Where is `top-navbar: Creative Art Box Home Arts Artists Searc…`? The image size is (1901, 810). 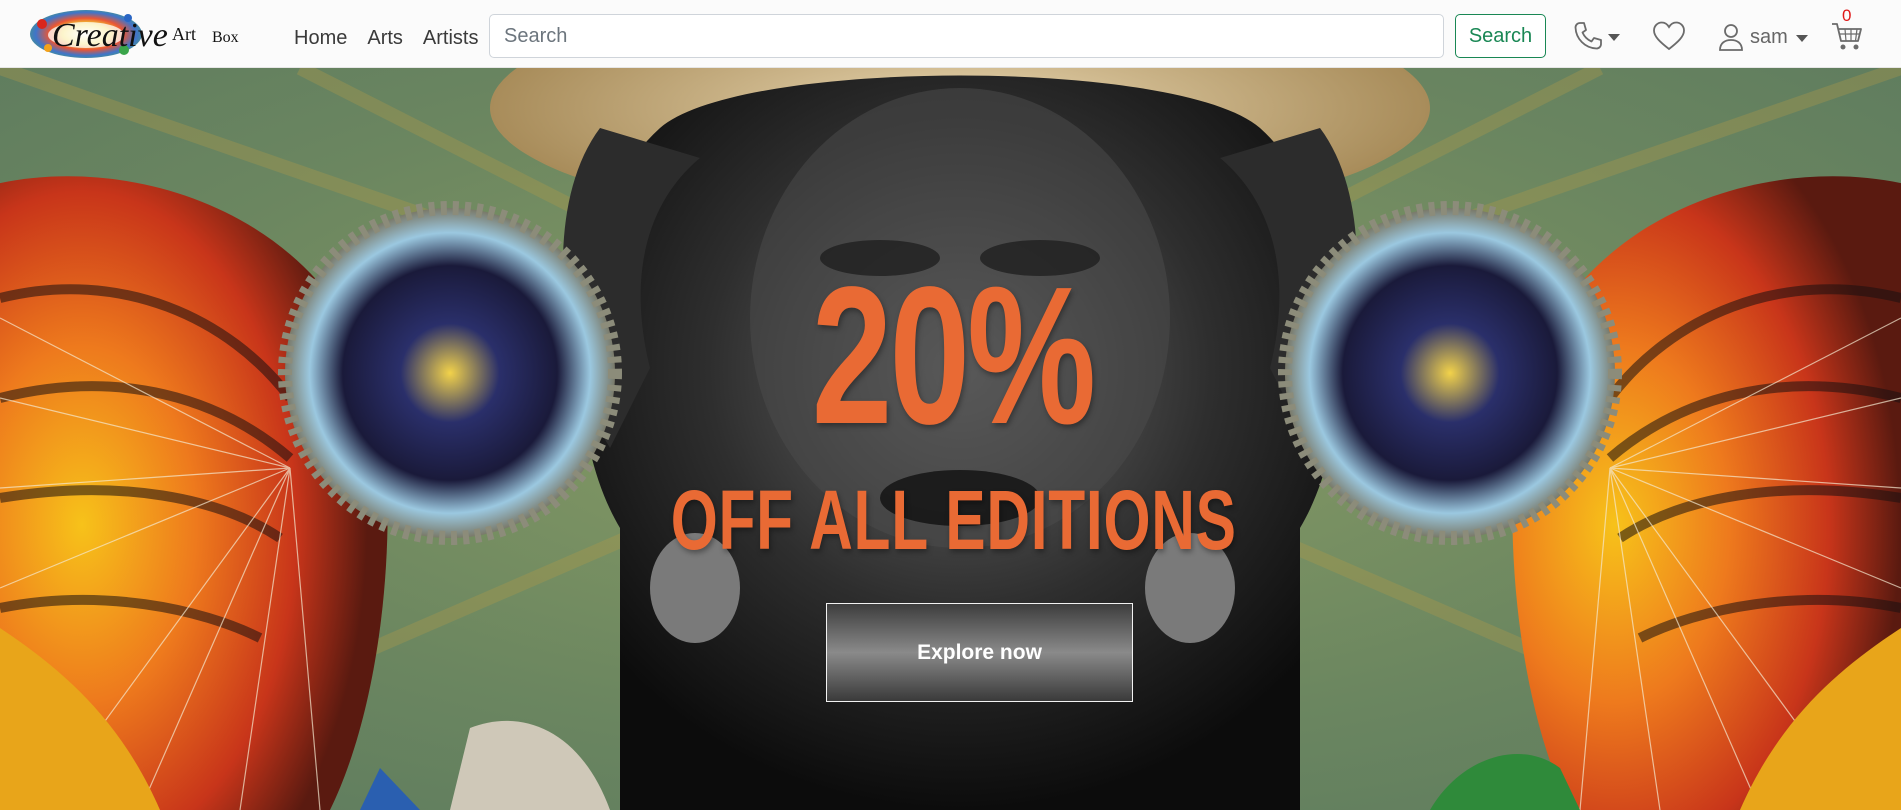 top-navbar: Creative Art Box Home Arts Artists Searc… is located at coordinates (950, 34).